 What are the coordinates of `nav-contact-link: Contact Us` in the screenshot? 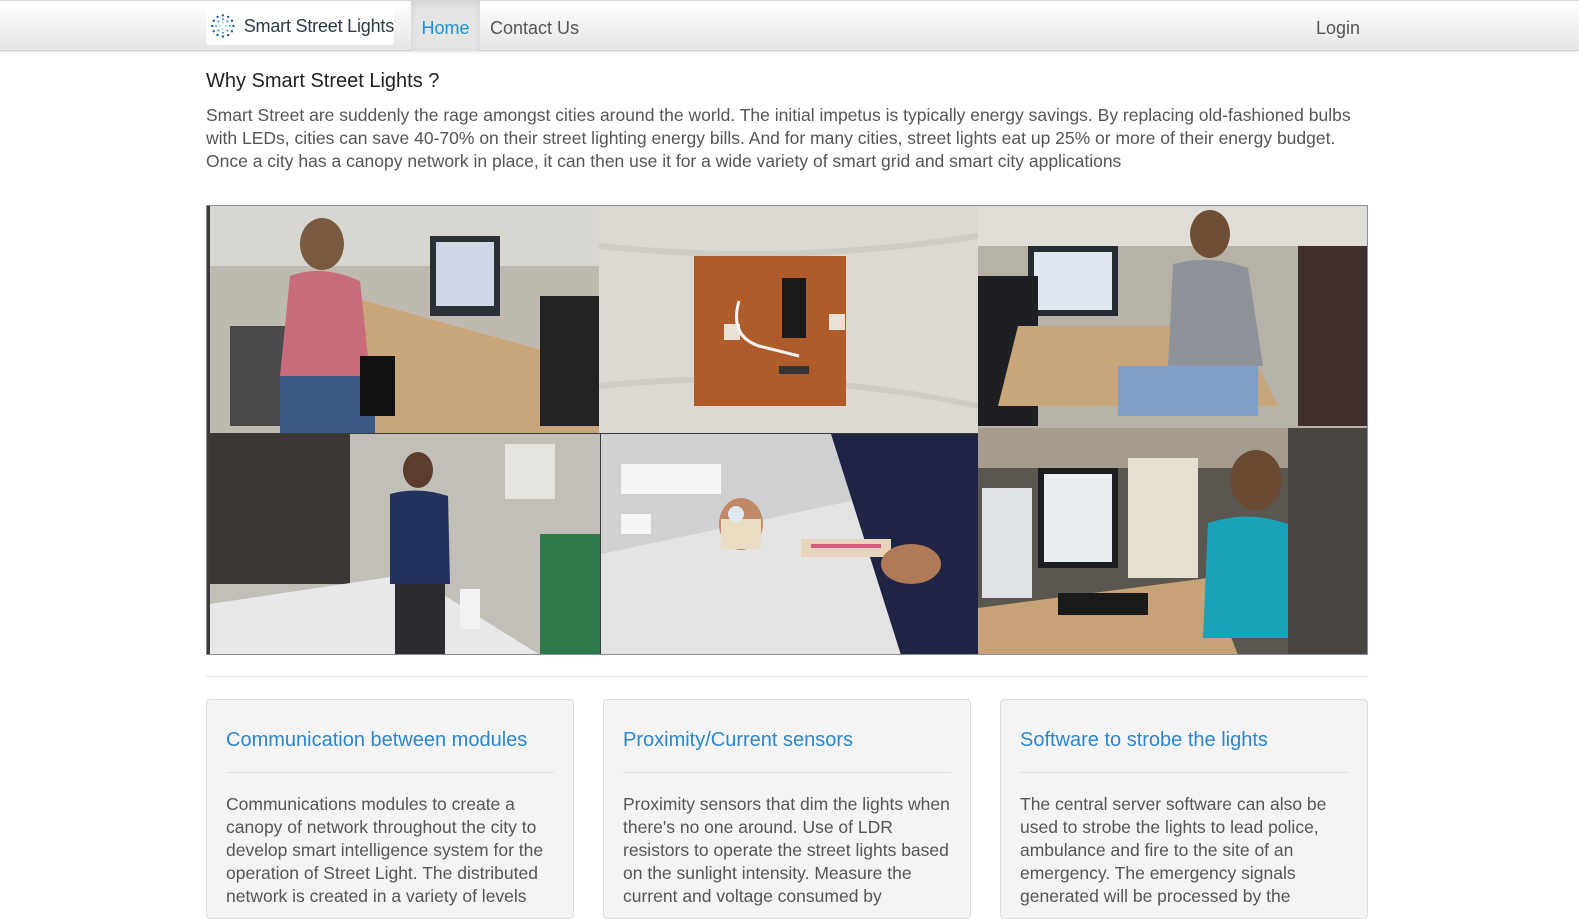 It's located at (534, 26).